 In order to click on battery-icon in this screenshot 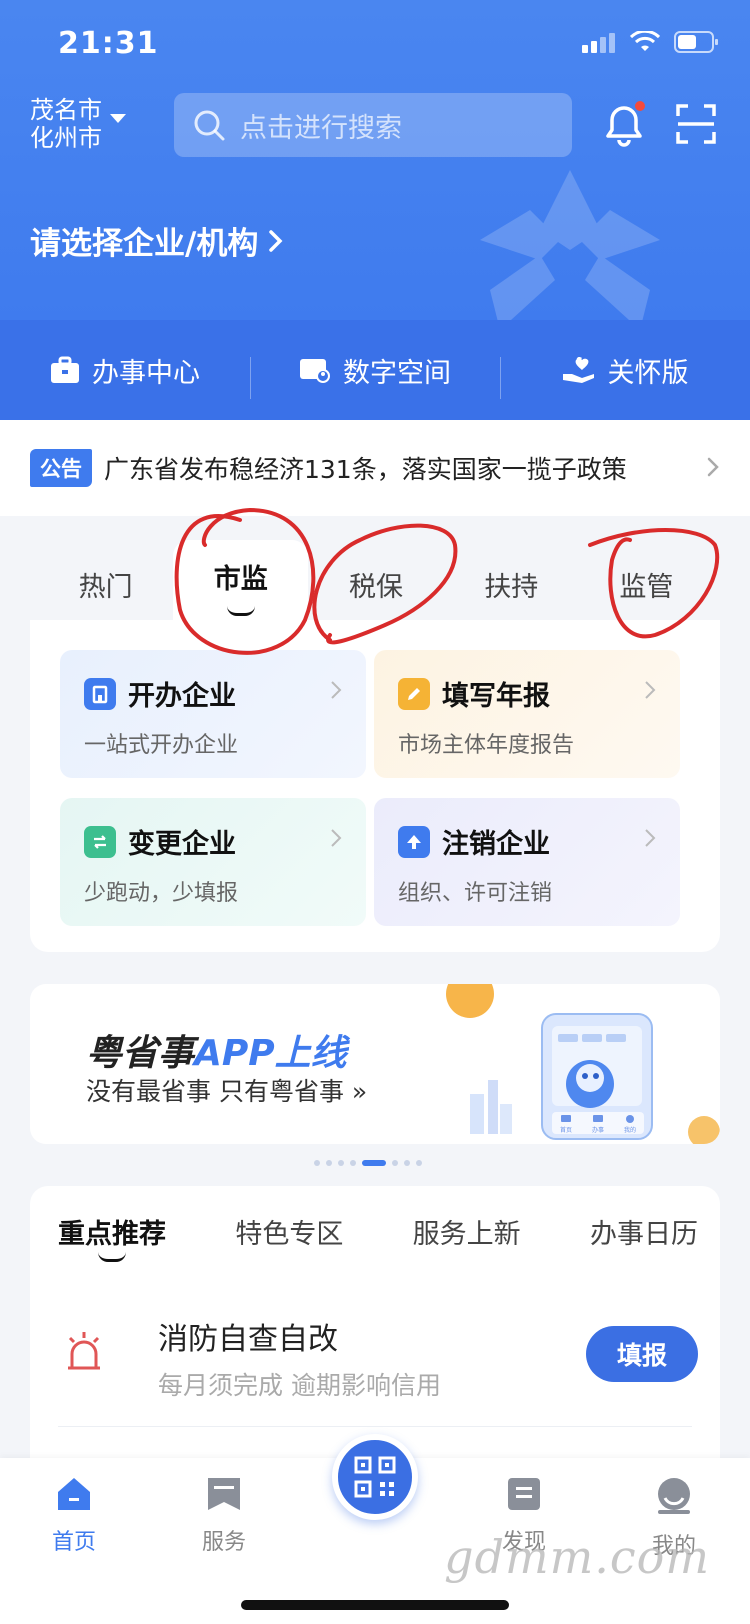, I will do `click(696, 42)`.